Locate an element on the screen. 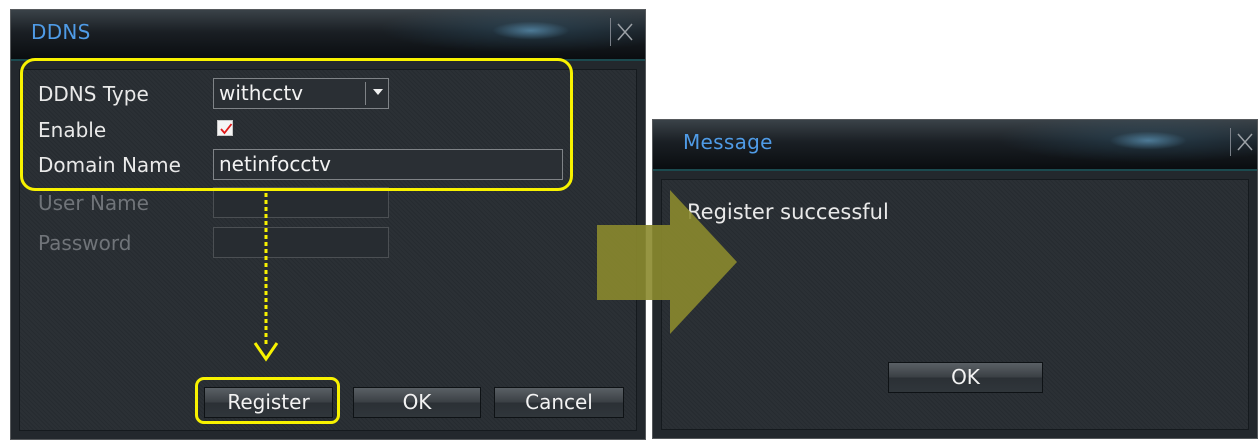 This screenshot has height=442, width=1259. down-arrow-icon is located at coordinates (266, 352).